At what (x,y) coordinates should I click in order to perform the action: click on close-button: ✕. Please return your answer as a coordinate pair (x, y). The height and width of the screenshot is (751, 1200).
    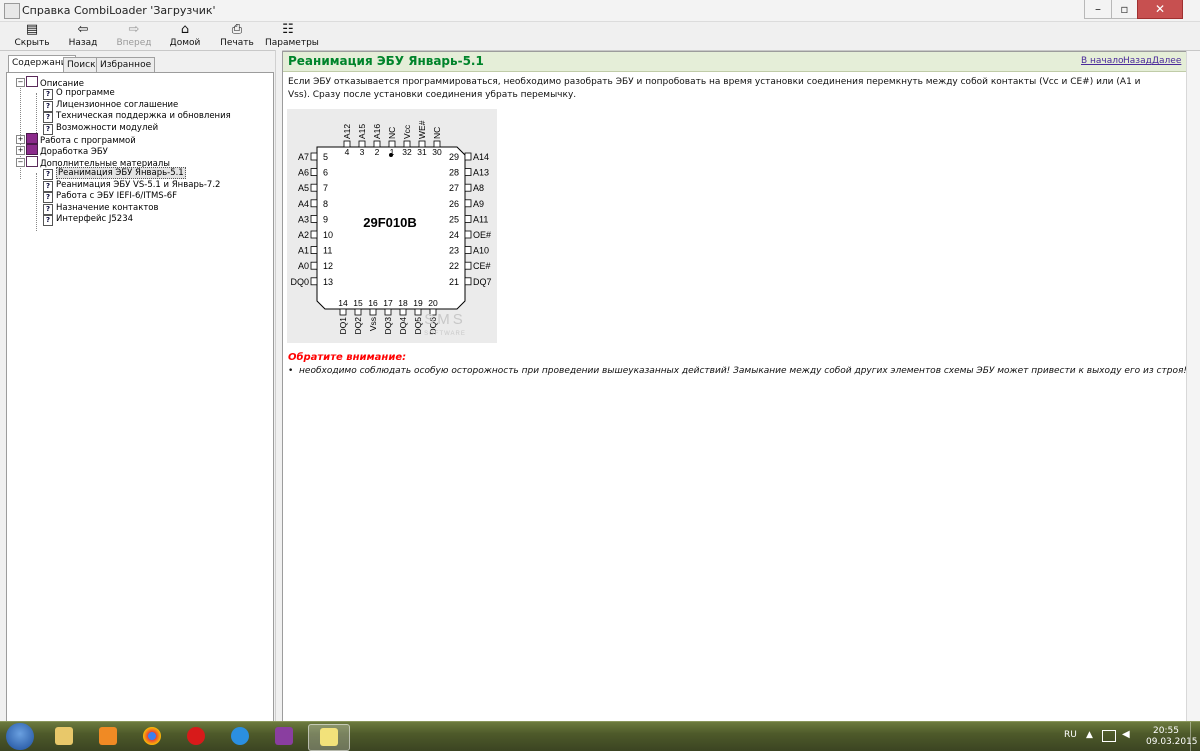
    Looking at the image, I should click on (1160, 9).